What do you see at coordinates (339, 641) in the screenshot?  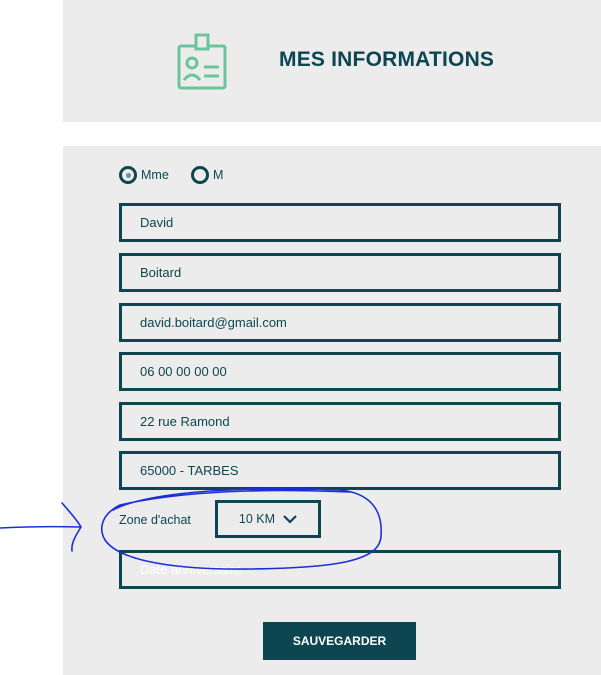 I see `save-button: SAUVEGARDER` at bounding box center [339, 641].